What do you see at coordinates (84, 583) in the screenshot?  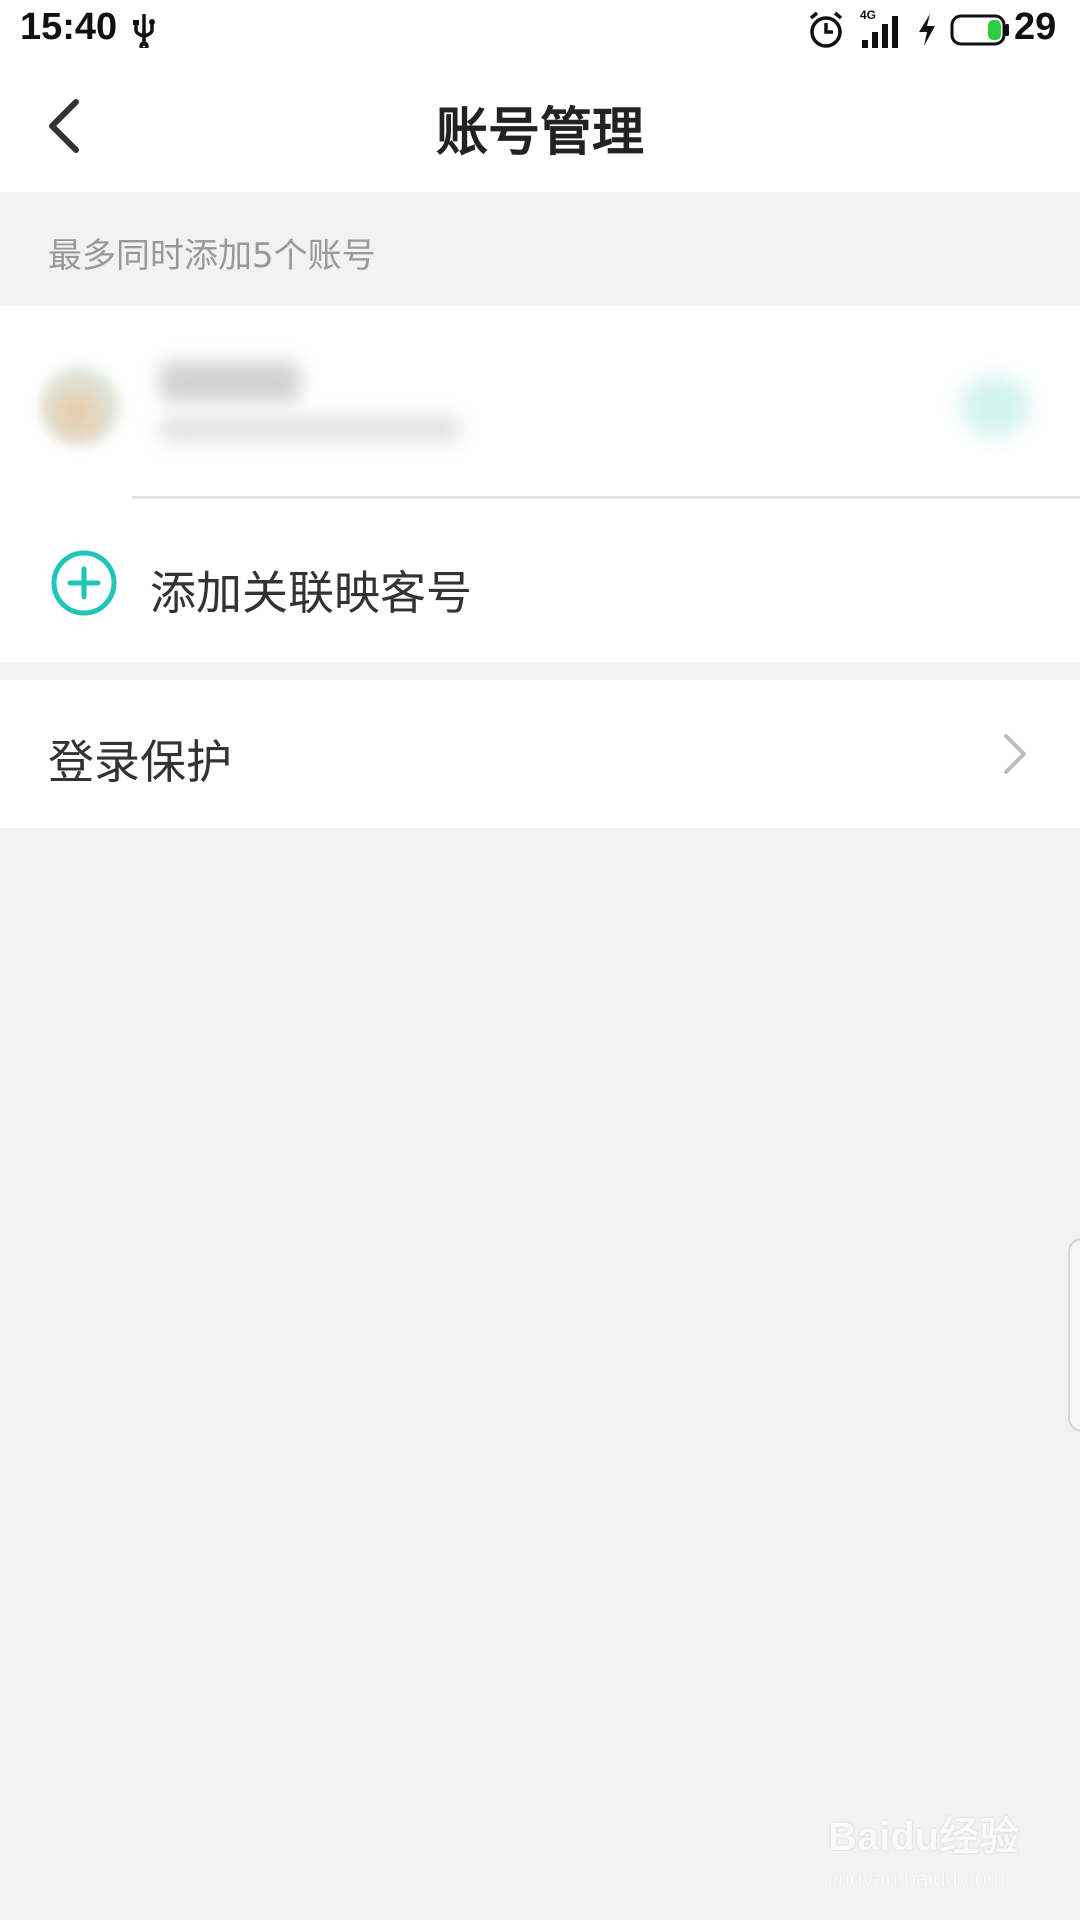 I see `plus-circle-icon` at bounding box center [84, 583].